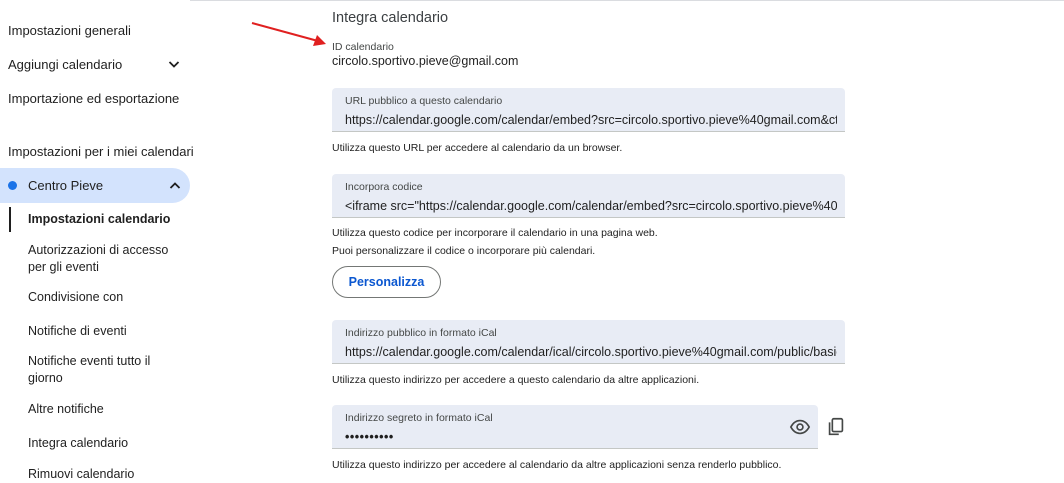 The width and height of the screenshot is (1064, 483). Describe the element at coordinates (421, 333) in the screenshot. I see `ical-public-label: Indirizzo pubblico in formato iCal` at that location.